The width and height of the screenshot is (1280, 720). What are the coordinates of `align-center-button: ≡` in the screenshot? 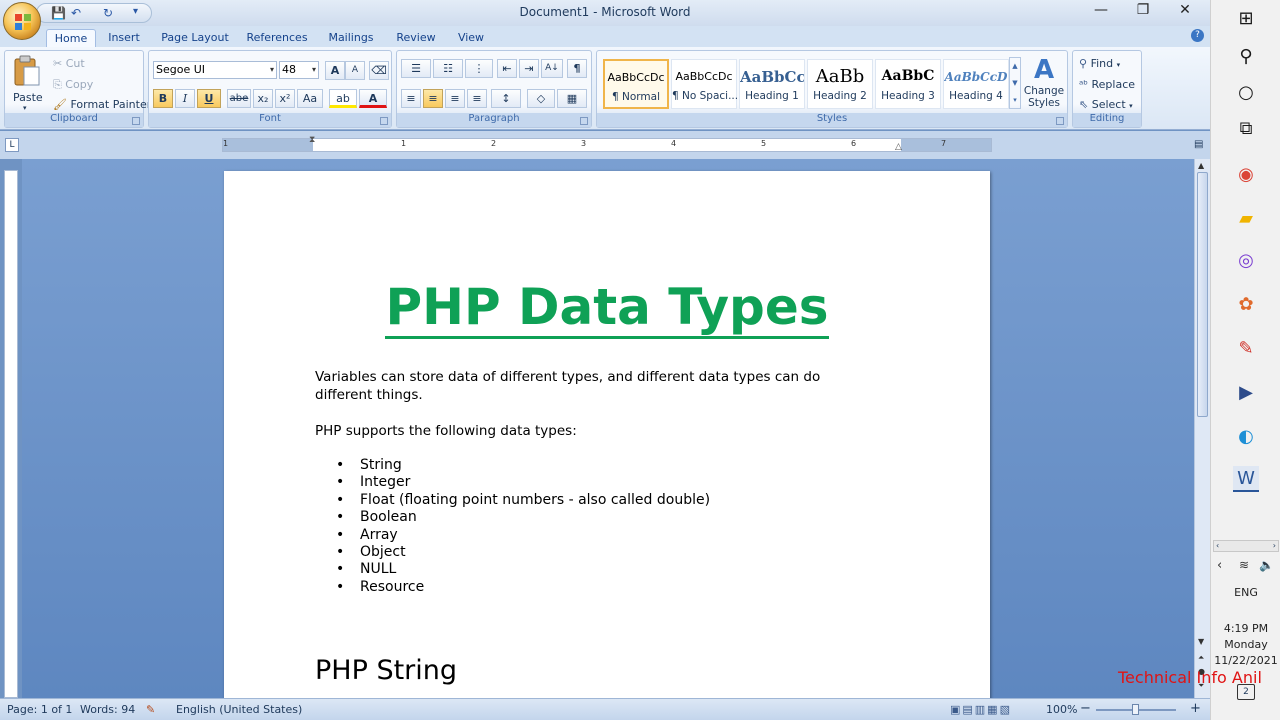 It's located at (433, 98).